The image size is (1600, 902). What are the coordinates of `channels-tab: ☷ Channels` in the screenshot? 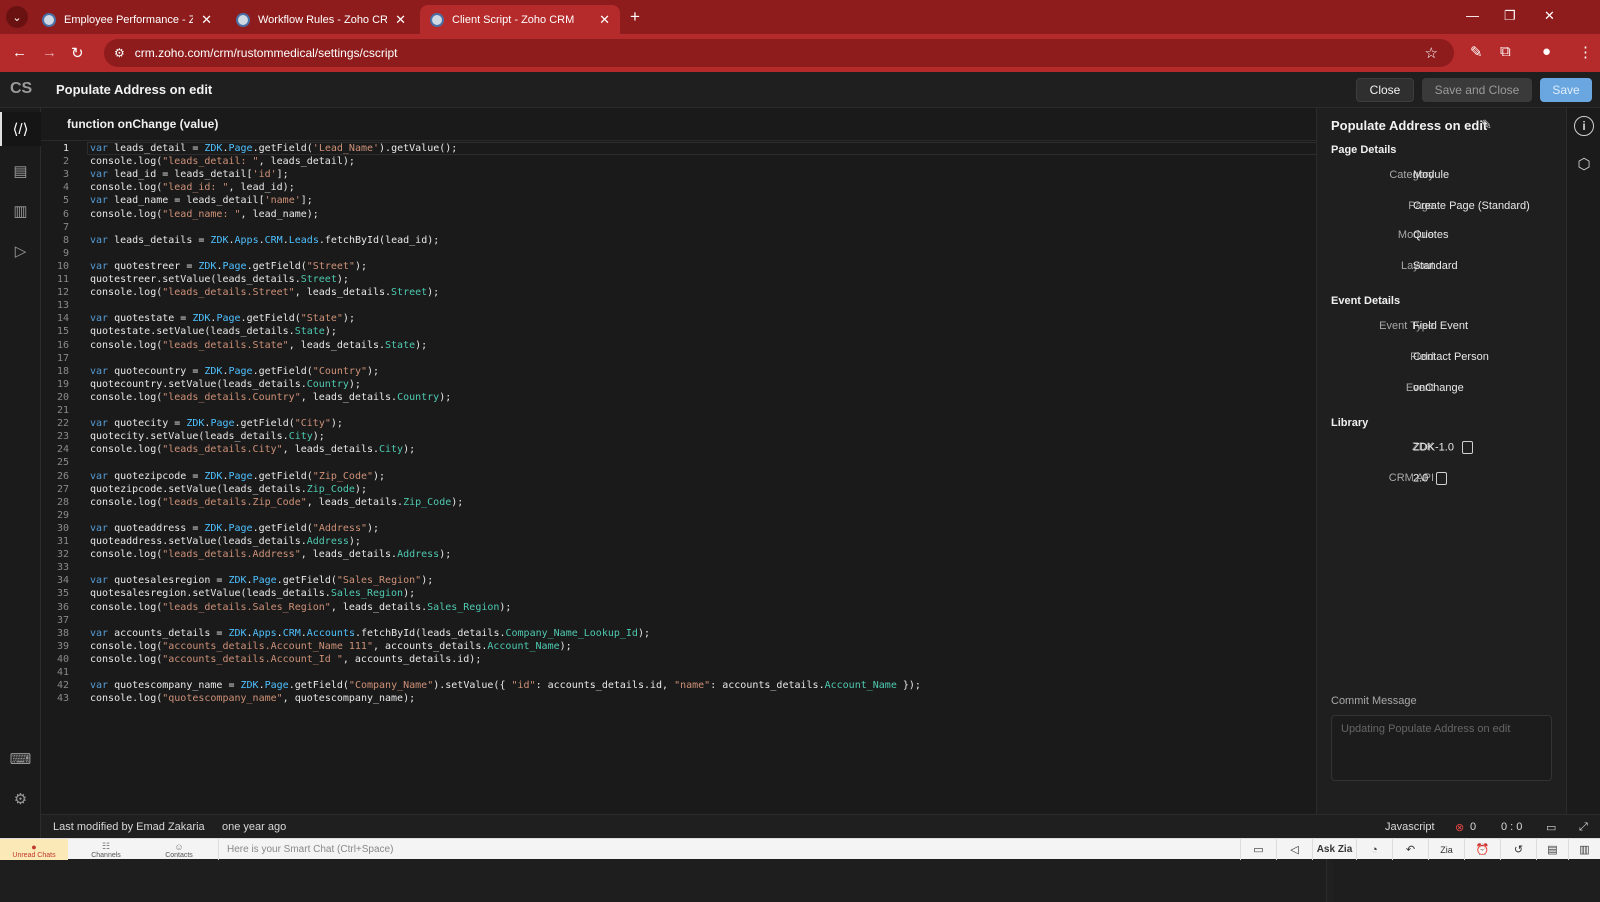 It's located at (106, 849).